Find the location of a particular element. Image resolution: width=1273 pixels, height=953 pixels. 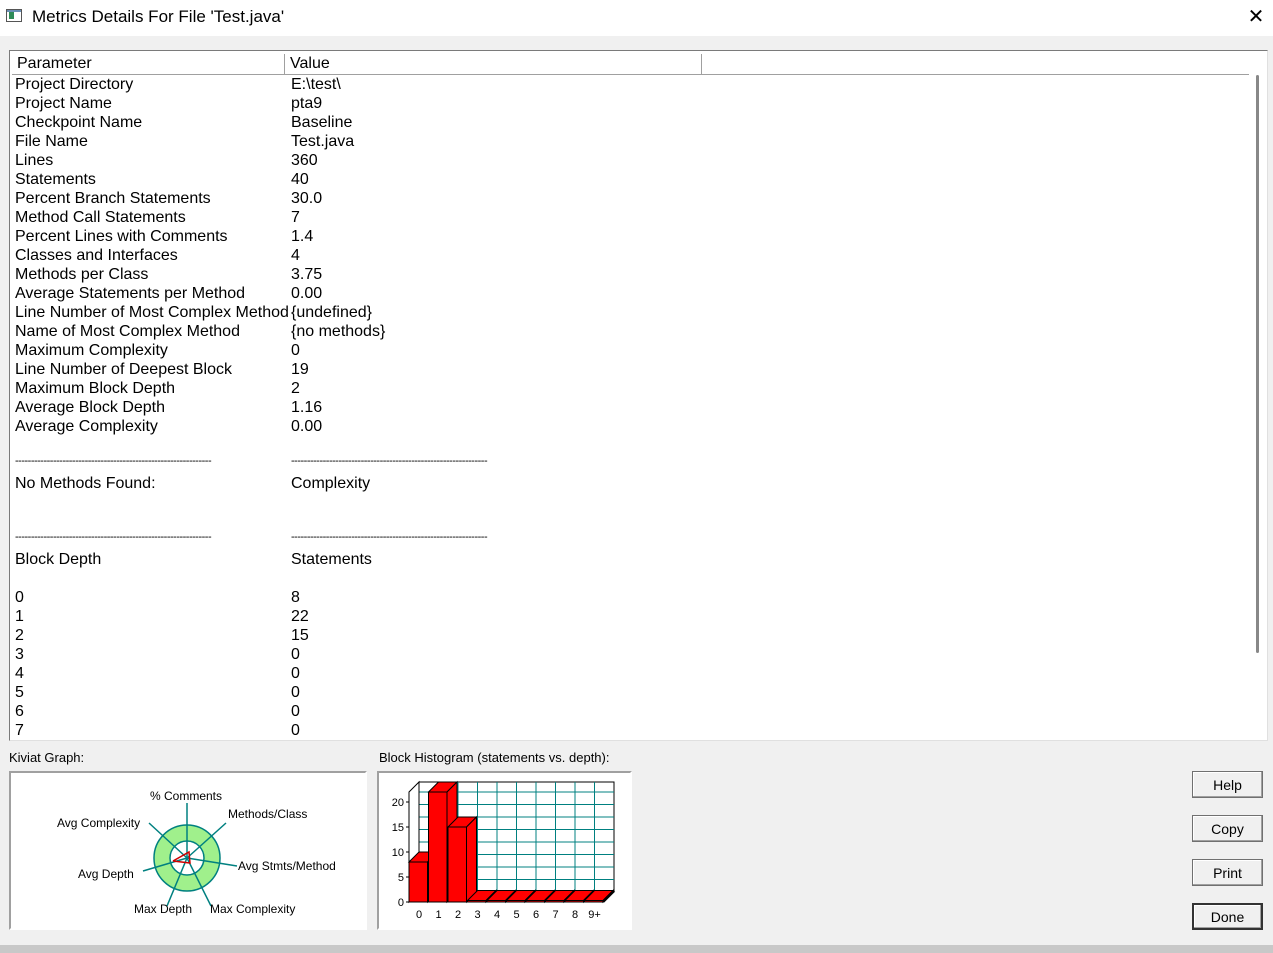

row-value: 15 is located at coordinates (300, 635).